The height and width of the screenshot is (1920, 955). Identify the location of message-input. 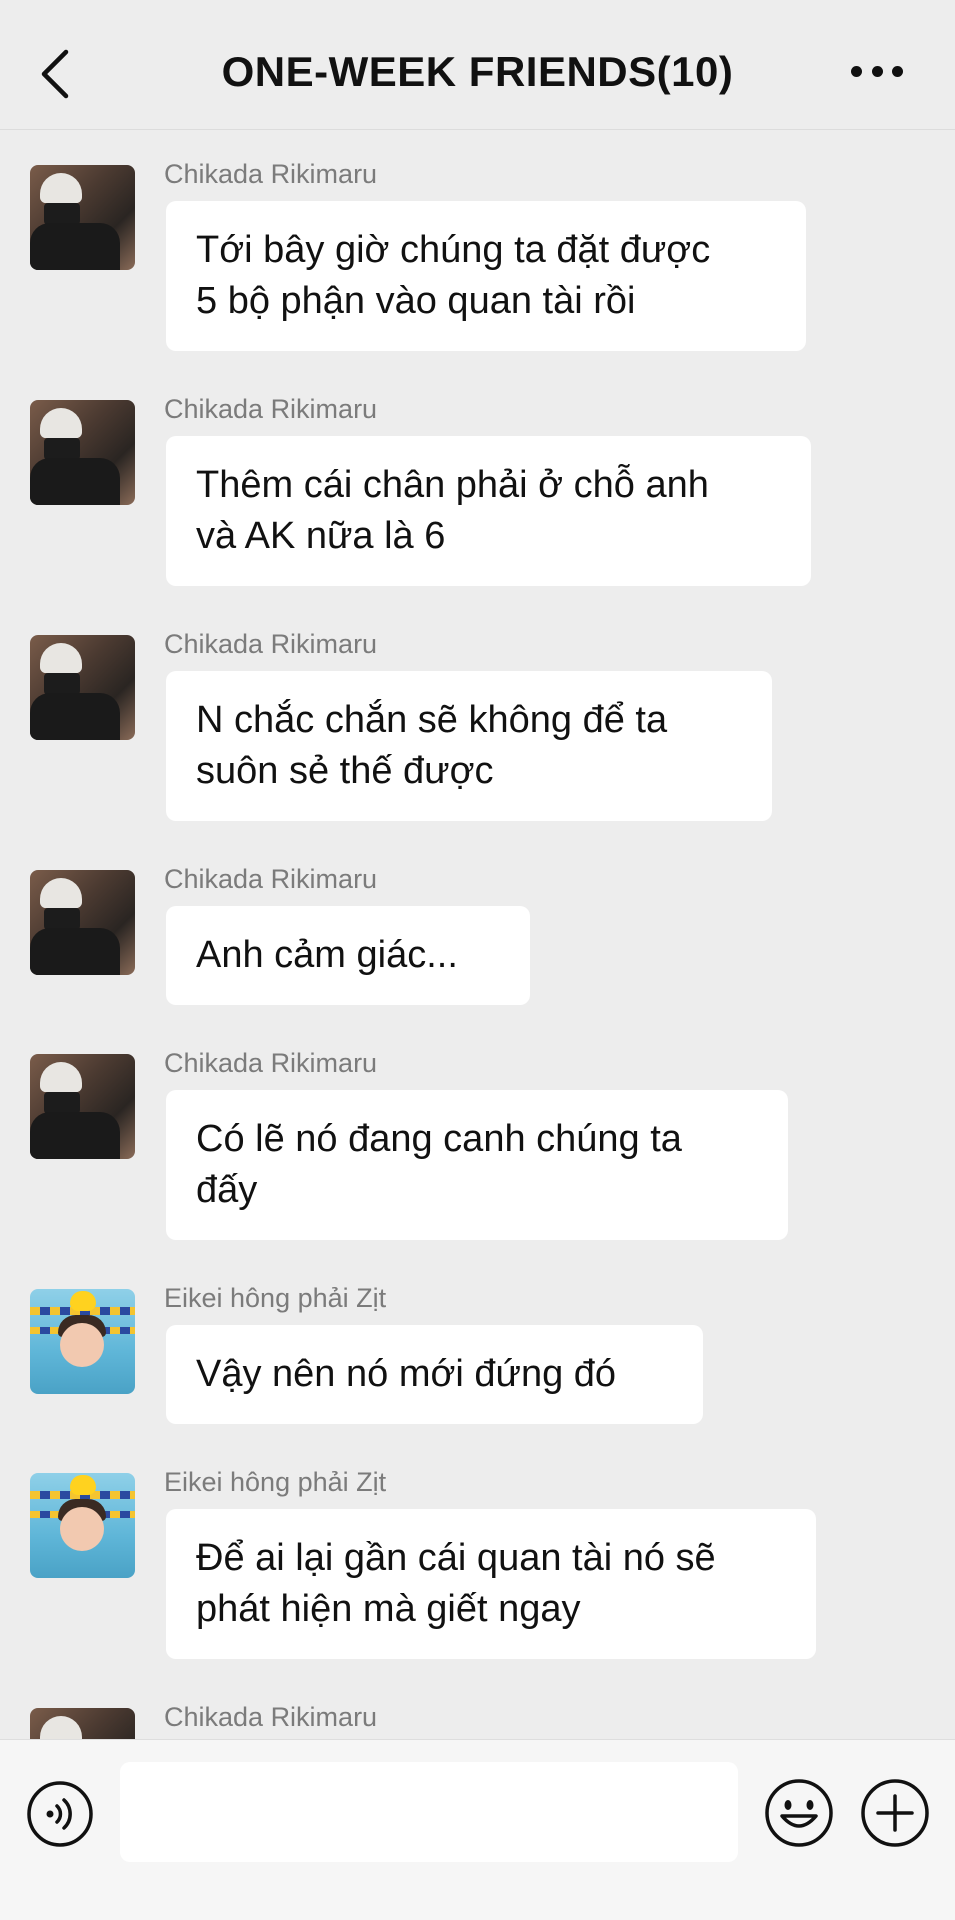
(429, 1812).